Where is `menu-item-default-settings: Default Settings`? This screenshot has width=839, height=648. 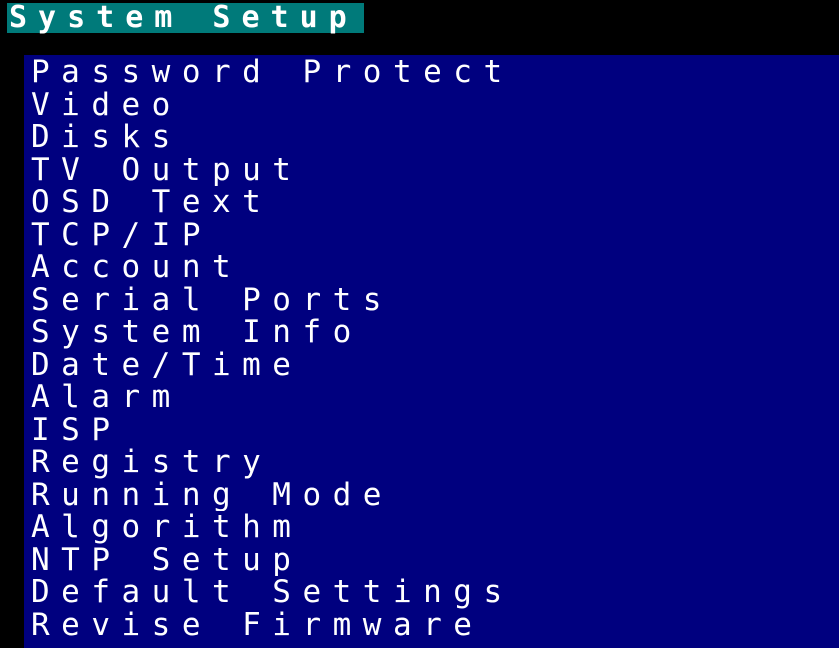 menu-item-default-settings: Default Settings is located at coordinates (431, 592).